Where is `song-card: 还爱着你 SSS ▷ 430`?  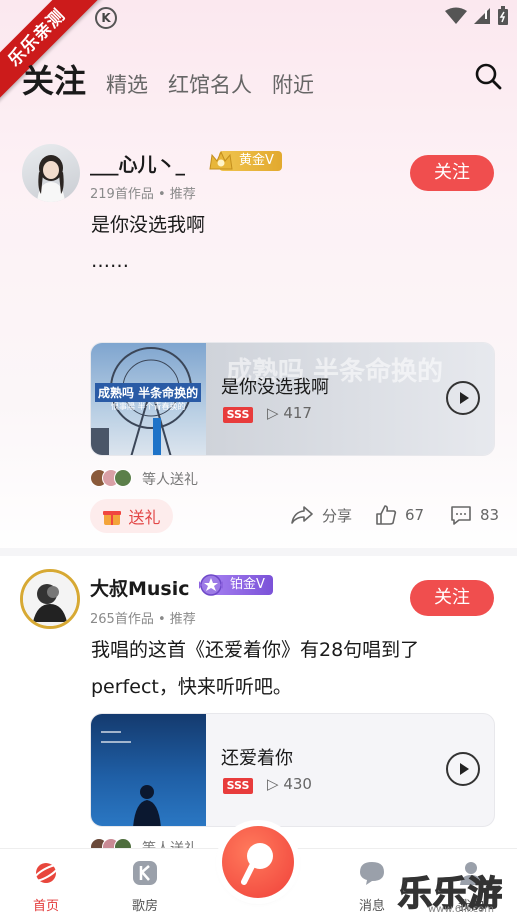 song-card: 还爱着你 SSS ▷ 430 is located at coordinates (292, 770).